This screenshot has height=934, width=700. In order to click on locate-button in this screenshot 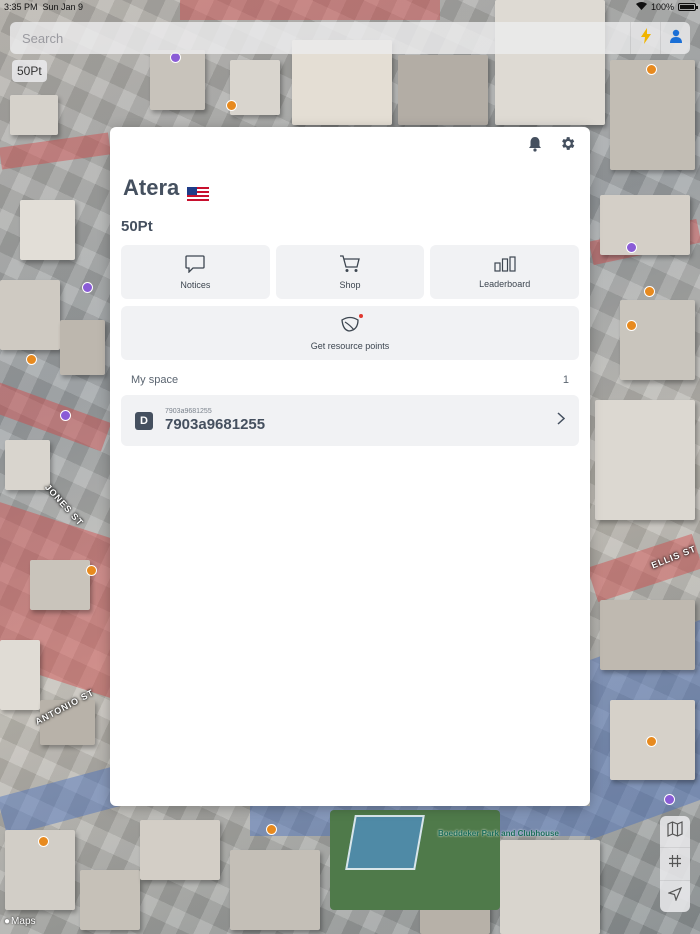, I will do `click(675, 896)`.